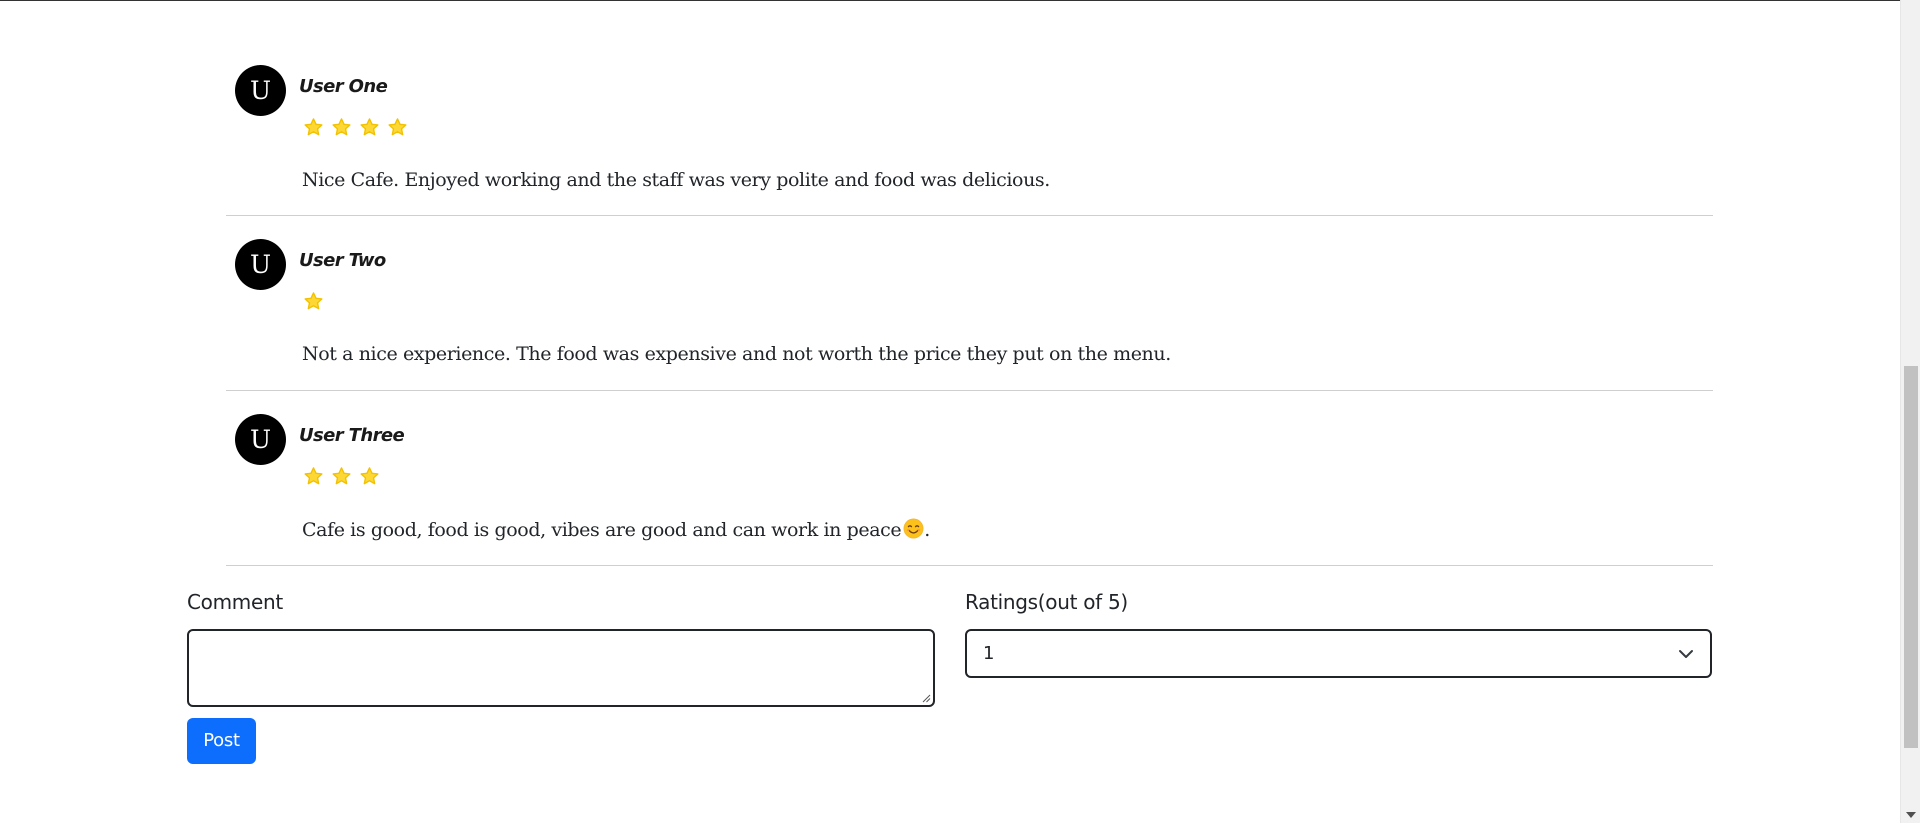 The image size is (1920, 823). Describe the element at coordinates (927, 530) in the screenshot. I see `review-text-suffix: .` at that location.